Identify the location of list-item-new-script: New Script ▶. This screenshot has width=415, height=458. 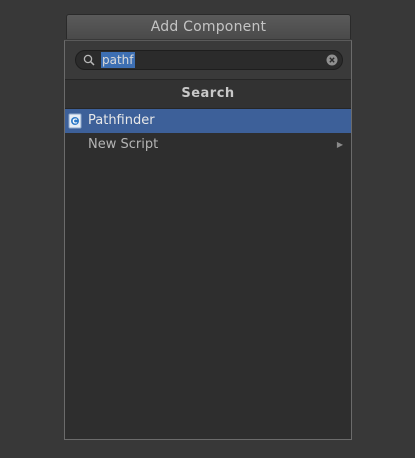
(208, 145).